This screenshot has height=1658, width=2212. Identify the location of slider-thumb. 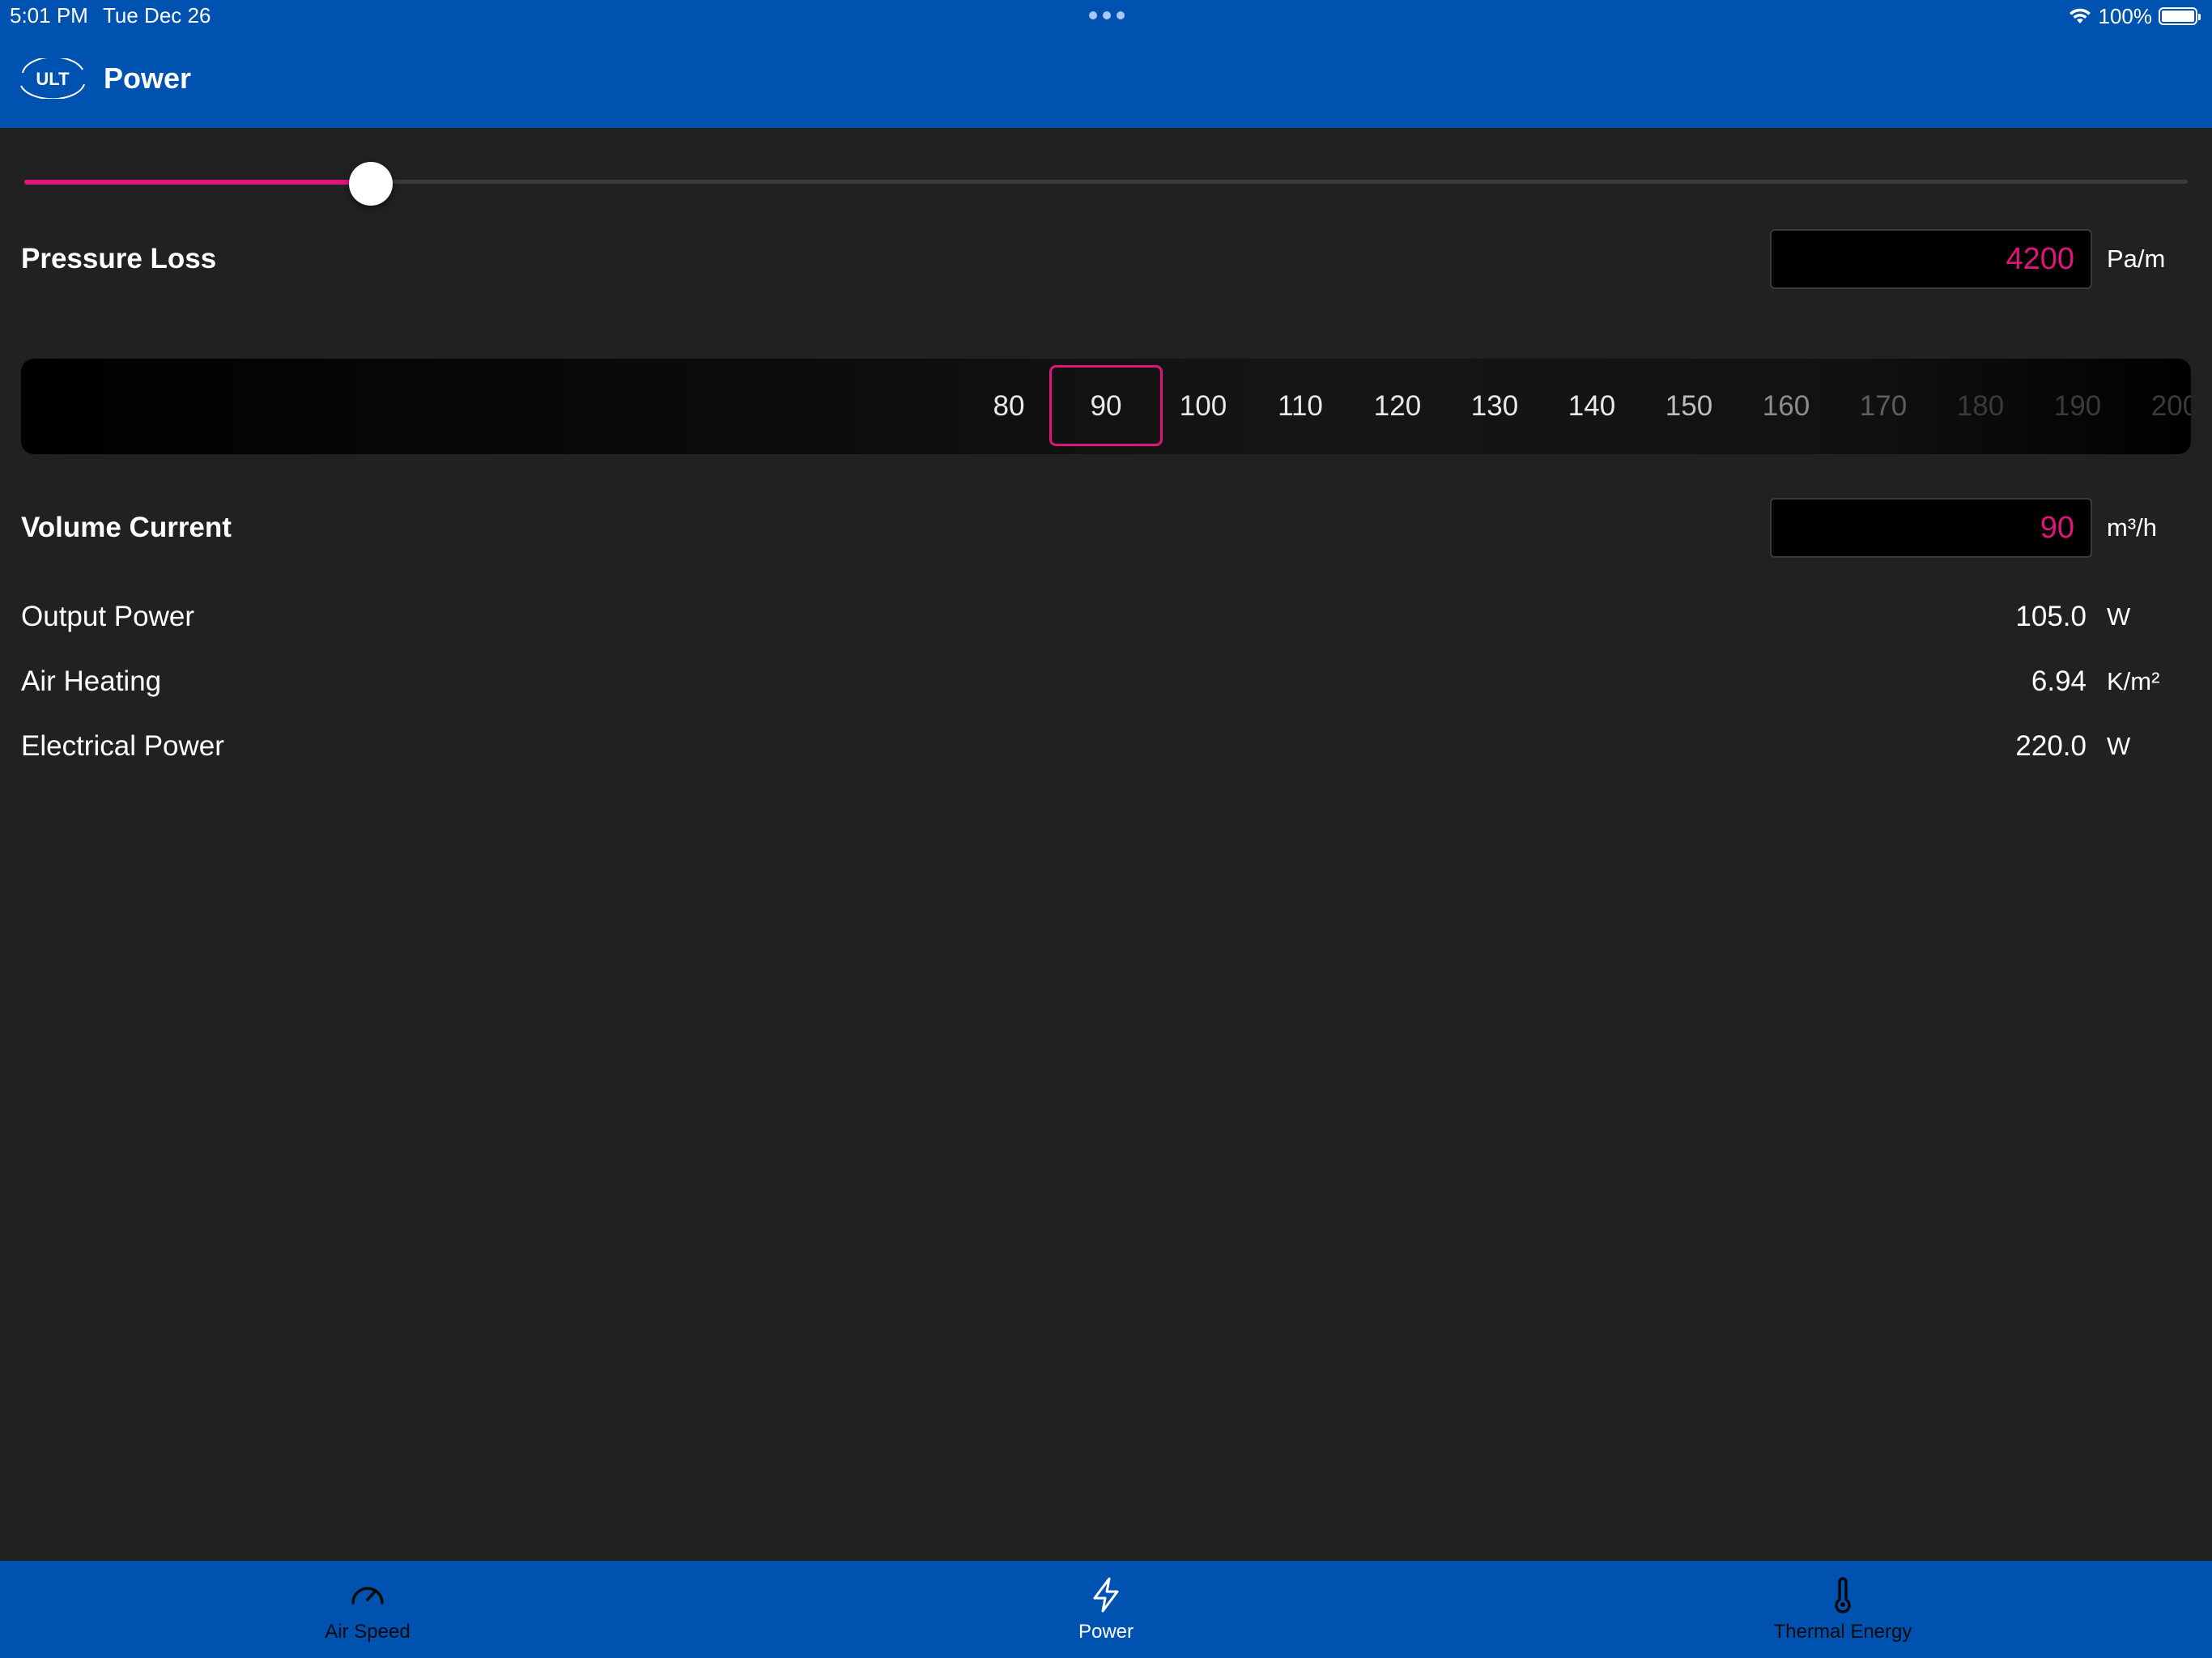
(370, 184).